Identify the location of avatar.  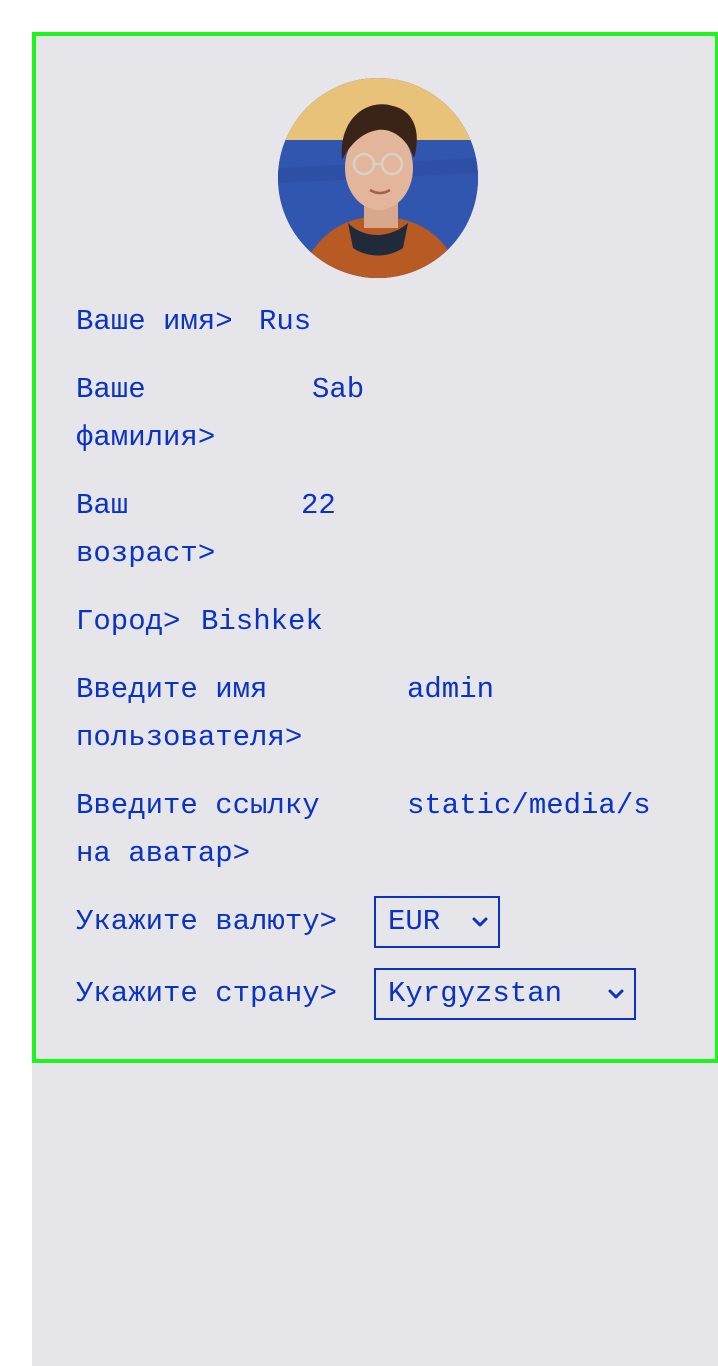
(378, 178).